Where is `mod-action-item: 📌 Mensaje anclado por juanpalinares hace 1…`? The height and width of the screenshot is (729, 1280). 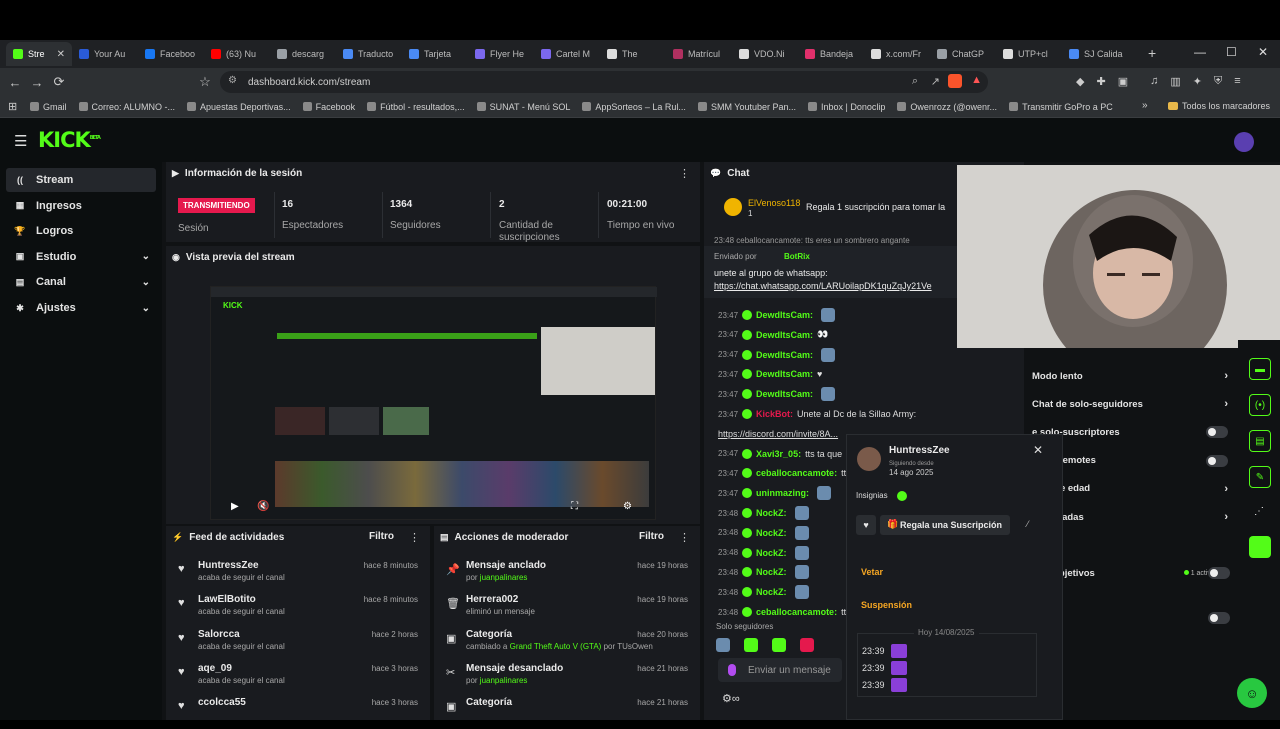 mod-action-item: 📌 Mensaje anclado por juanpalinares hace 1… is located at coordinates (569, 576).